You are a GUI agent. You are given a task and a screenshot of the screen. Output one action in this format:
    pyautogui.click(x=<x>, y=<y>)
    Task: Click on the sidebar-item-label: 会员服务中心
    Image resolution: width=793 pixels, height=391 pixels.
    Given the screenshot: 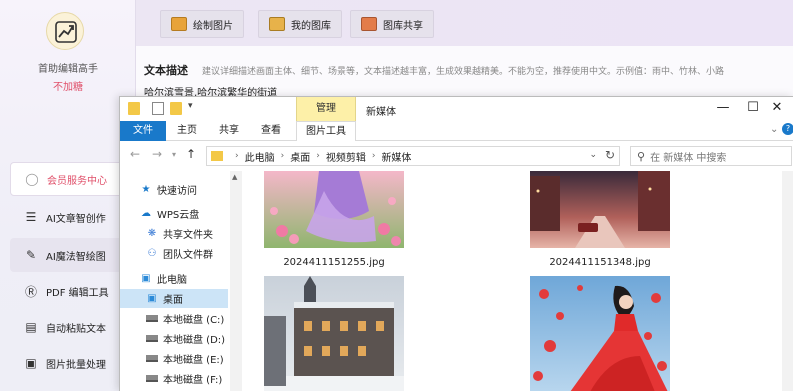 What is the action you would take?
    pyautogui.click(x=77, y=181)
    